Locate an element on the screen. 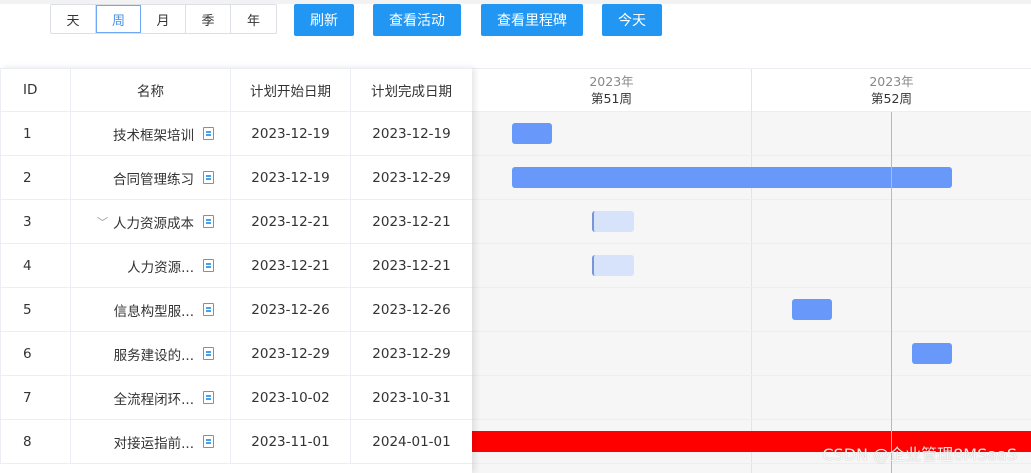  cell-end-date: 2023-12-19 is located at coordinates (411, 133).